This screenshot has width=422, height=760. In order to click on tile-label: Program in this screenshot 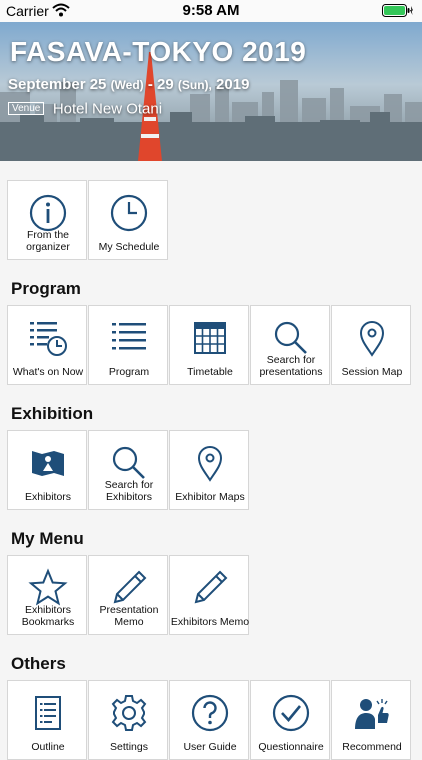, I will do `click(129, 372)`.